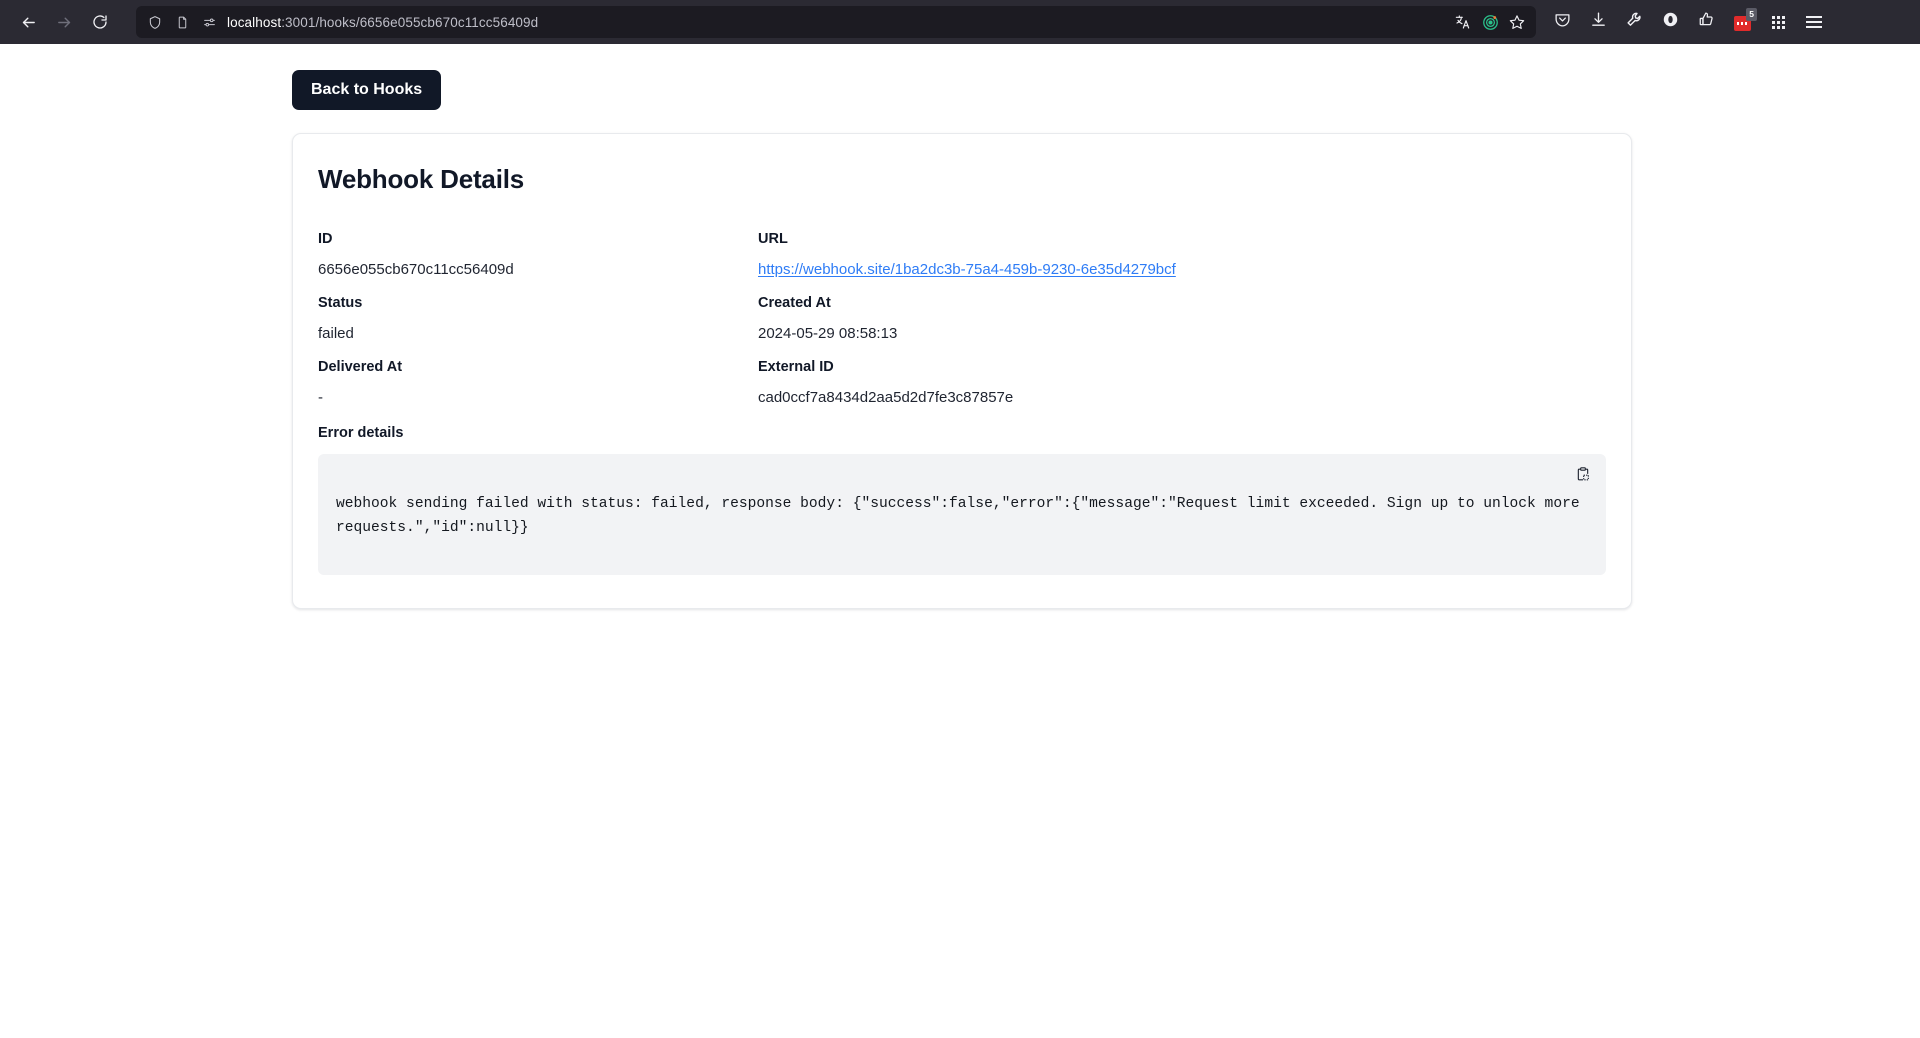 The height and width of the screenshot is (1038, 1920). What do you see at coordinates (421, 179) in the screenshot?
I see `page-title: Webhook Details` at bounding box center [421, 179].